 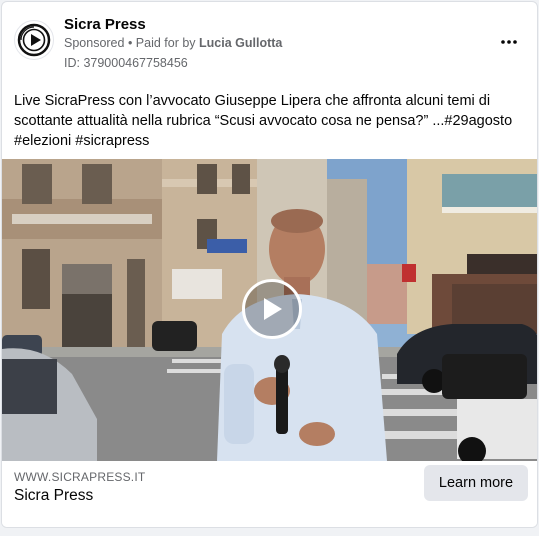 I want to click on link-title: Sicra Press, so click(x=54, y=495).